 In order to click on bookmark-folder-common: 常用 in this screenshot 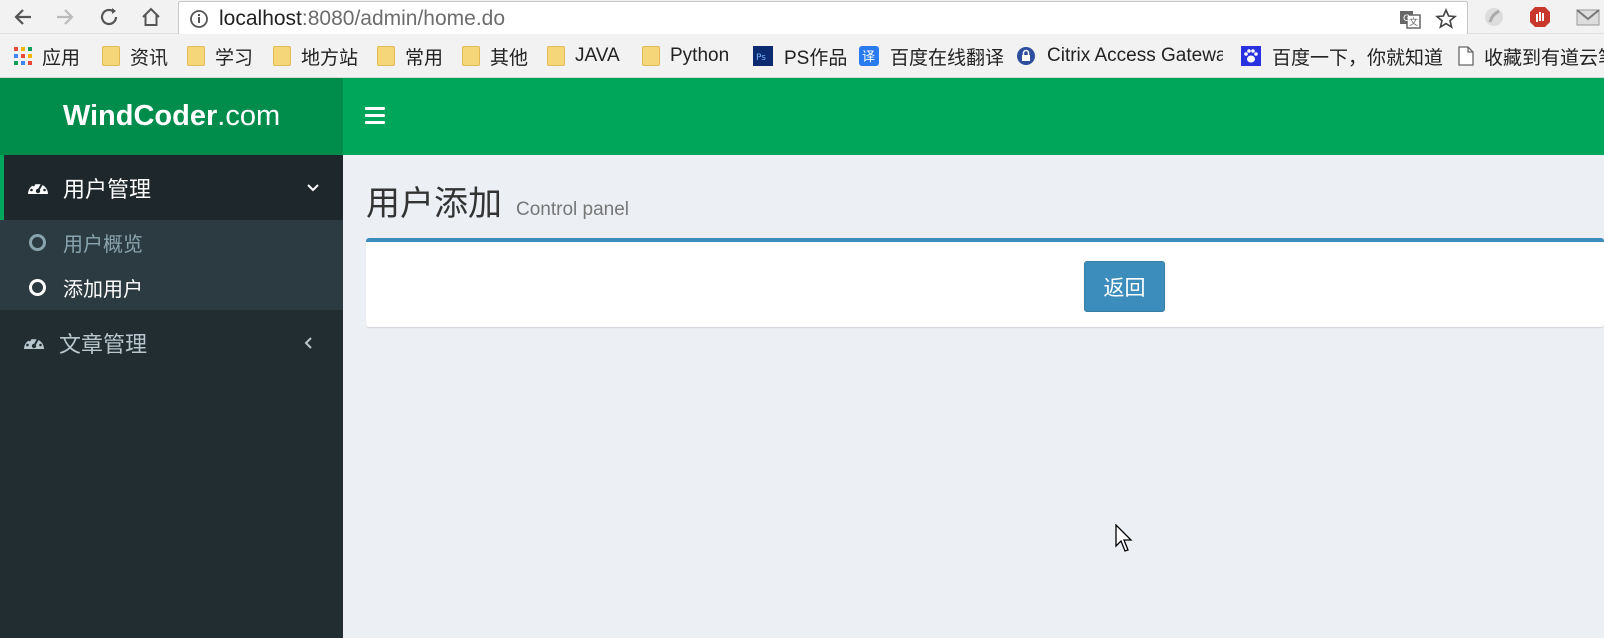, I will do `click(410, 56)`.